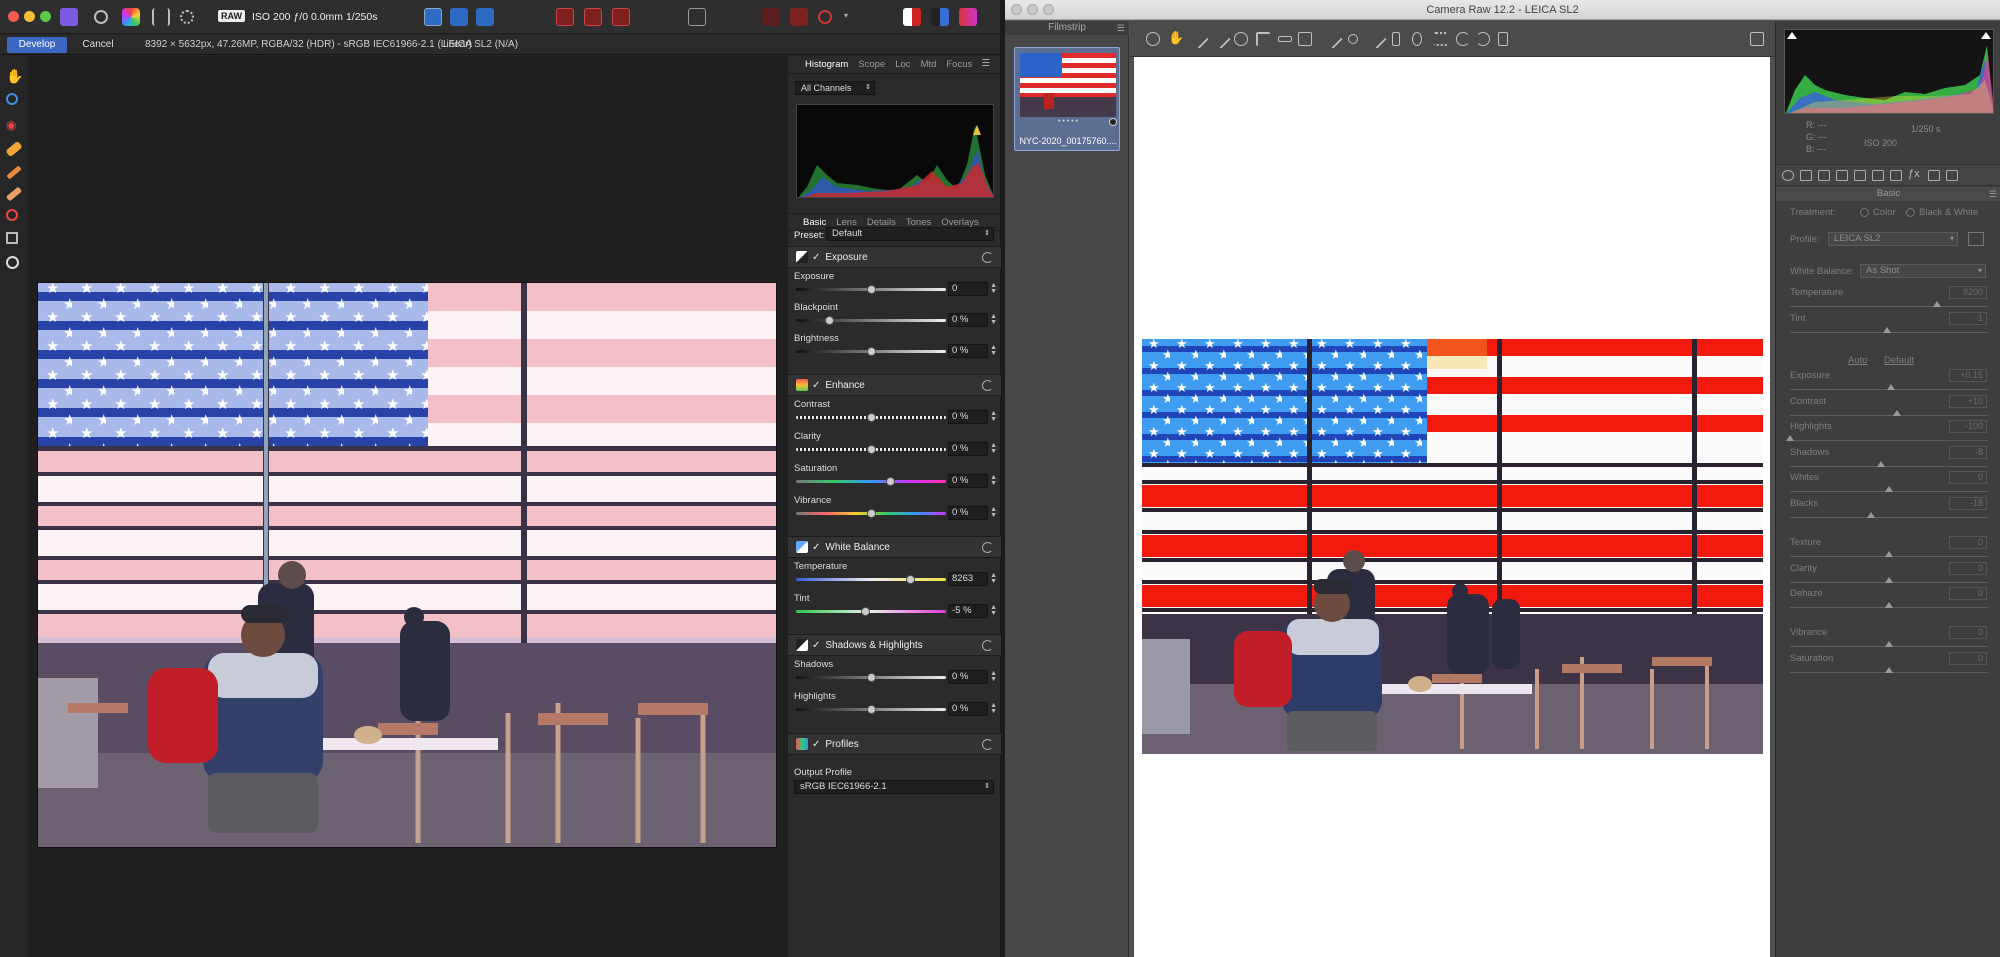 This screenshot has width=2000, height=957. I want to click on develop-persona-icon, so click(101, 17).